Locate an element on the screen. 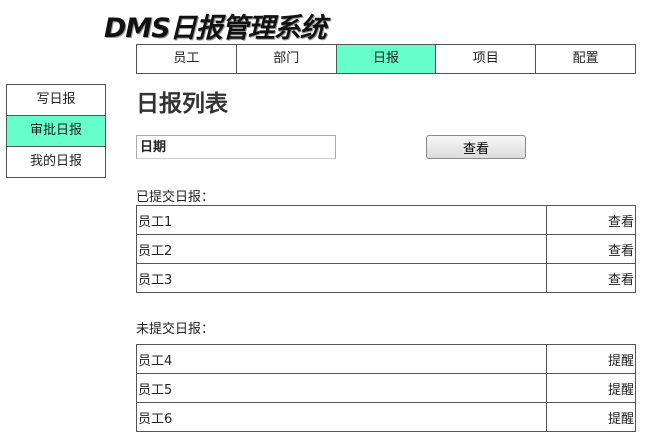 This screenshot has width=645, height=442. app-logo-title: DMS日报管理系统 is located at coordinates (215, 28).